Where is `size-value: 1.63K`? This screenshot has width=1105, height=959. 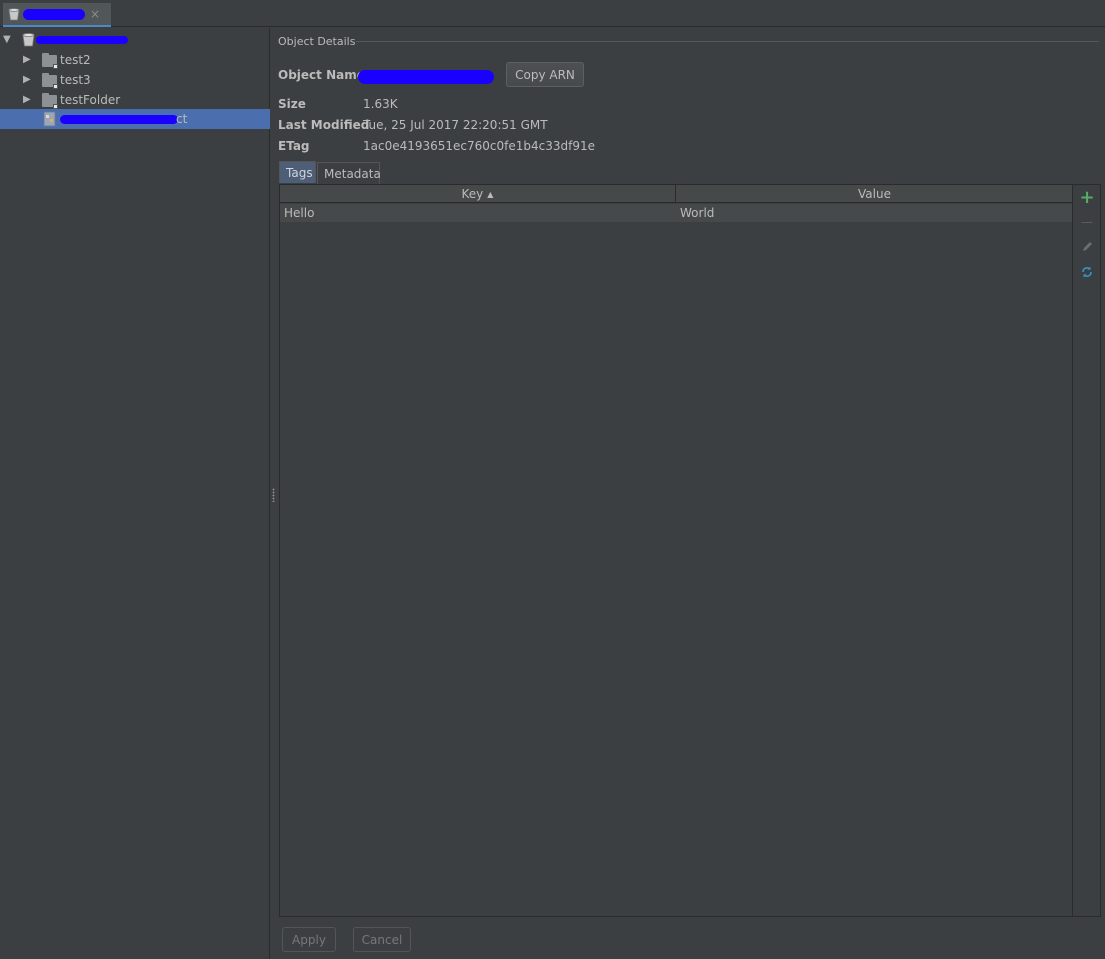
size-value: 1.63K is located at coordinates (380, 104).